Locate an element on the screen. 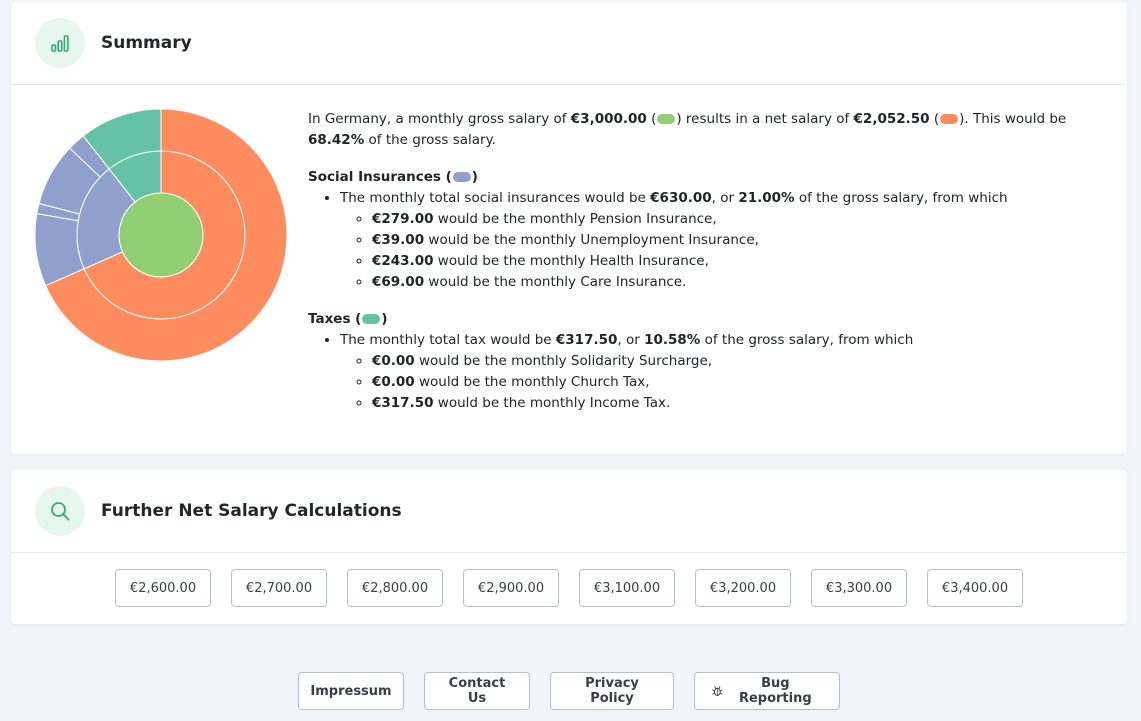  bar-chart-icon is located at coordinates (60, 43).